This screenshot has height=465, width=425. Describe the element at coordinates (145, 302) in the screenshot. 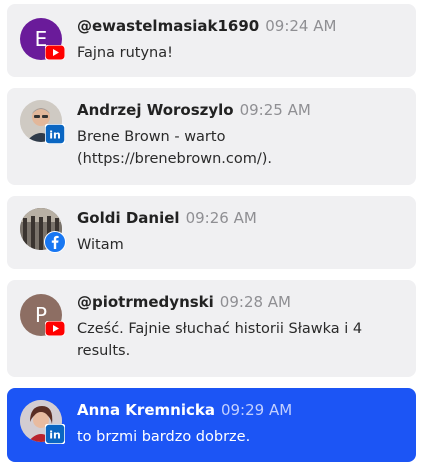

I see `message-author: @piotrmedynski` at that location.